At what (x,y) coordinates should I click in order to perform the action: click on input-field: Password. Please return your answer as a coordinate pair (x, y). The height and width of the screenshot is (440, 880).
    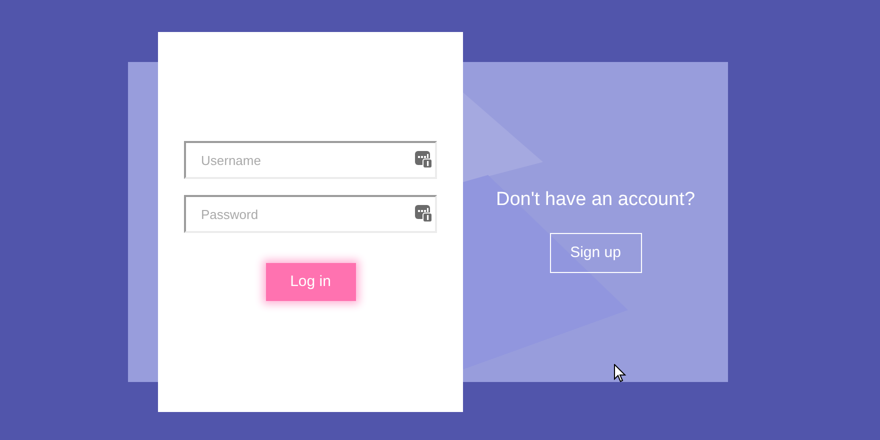
    Looking at the image, I should click on (310, 214).